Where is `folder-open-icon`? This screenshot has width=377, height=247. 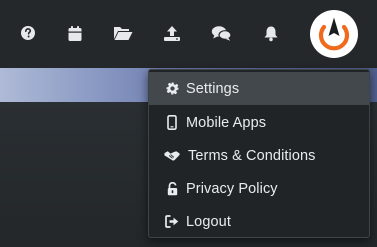
folder-open-icon is located at coordinates (123, 33).